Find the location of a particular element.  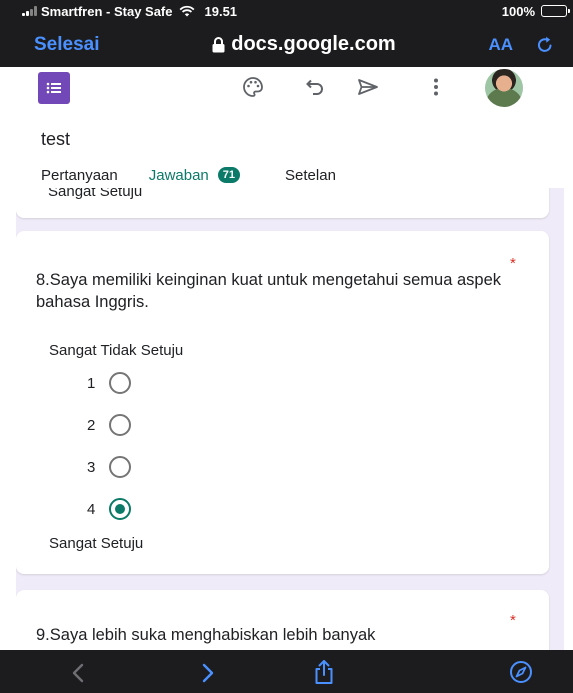

form-tabs: Pertanyaan Jawaban 71 Setelan is located at coordinates (188, 175).